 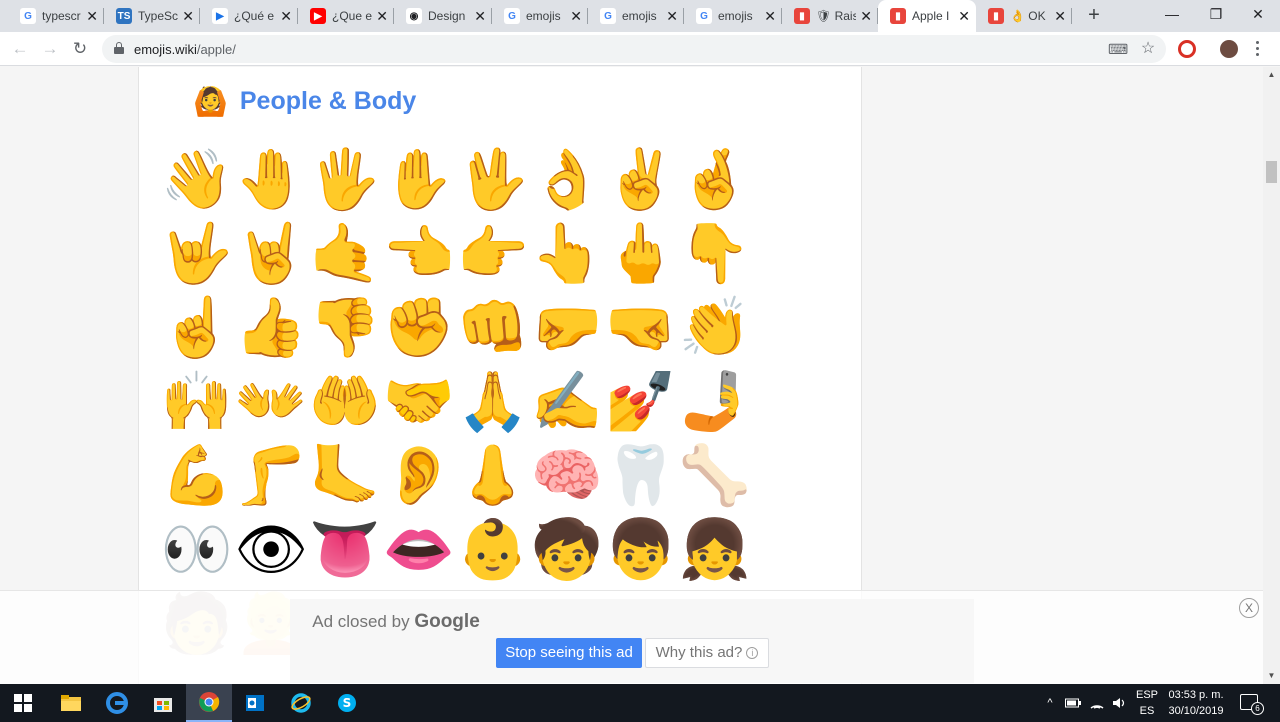 I want to click on why-this-ad-button: Why this ad? i, so click(x=707, y=653).